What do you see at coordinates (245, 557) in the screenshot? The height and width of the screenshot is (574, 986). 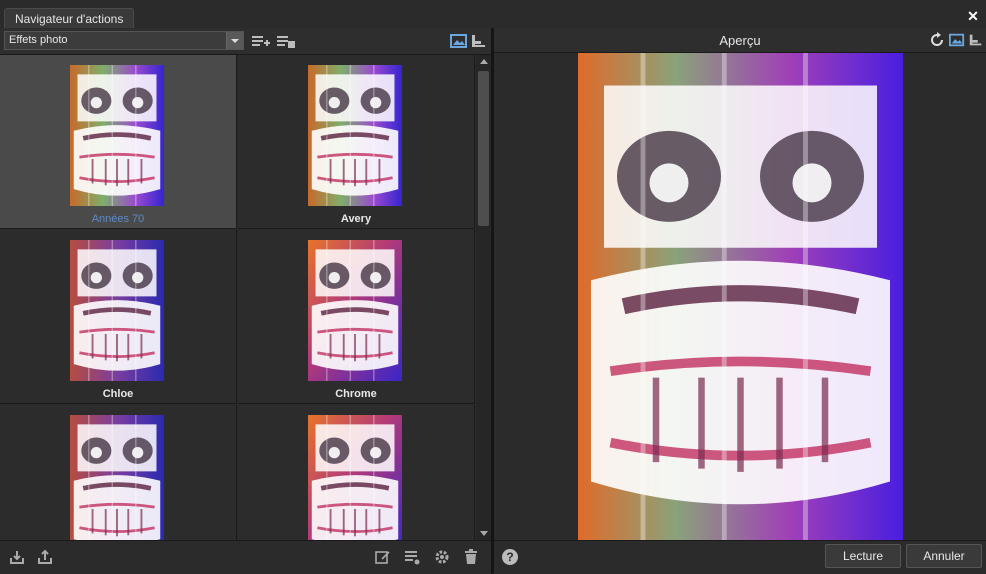 I see `actions-bottom-bar` at bounding box center [245, 557].